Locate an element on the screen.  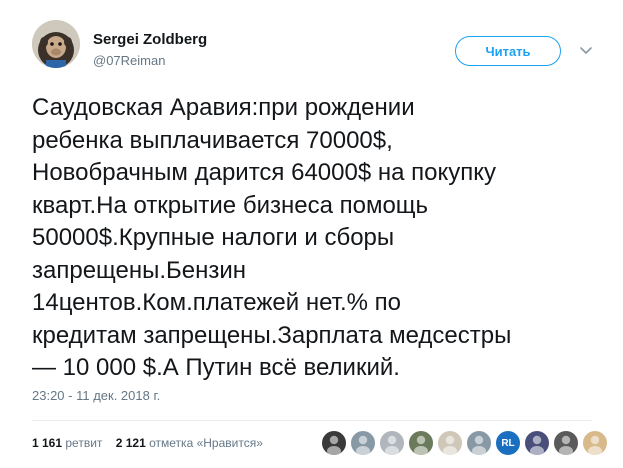
retweets-count: 1 161 is located at coordinates (47, 443).